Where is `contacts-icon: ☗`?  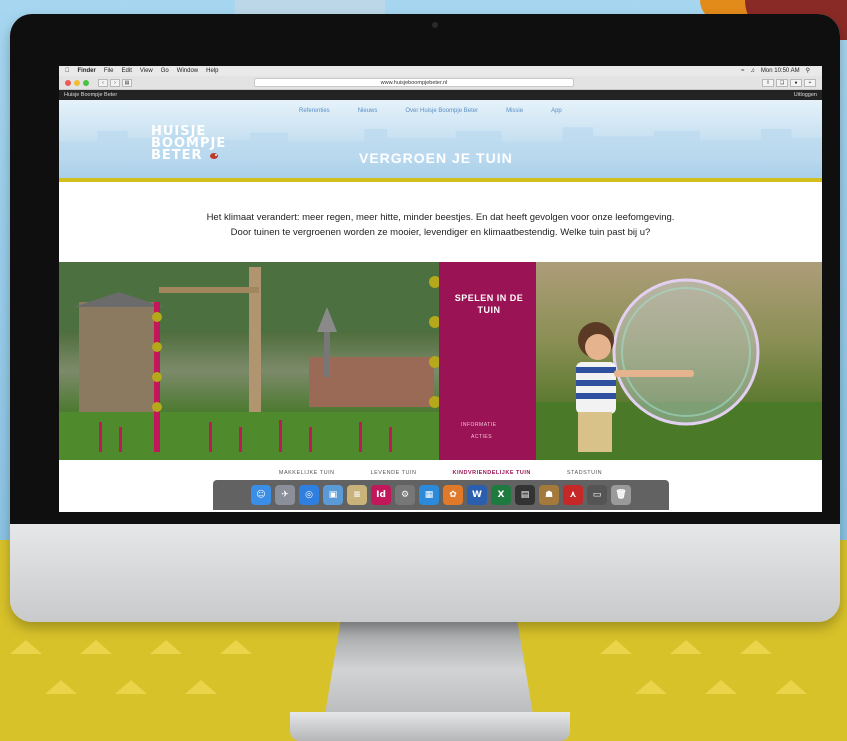 contacts-icon: ☗ is located at coordinates (549, 495).